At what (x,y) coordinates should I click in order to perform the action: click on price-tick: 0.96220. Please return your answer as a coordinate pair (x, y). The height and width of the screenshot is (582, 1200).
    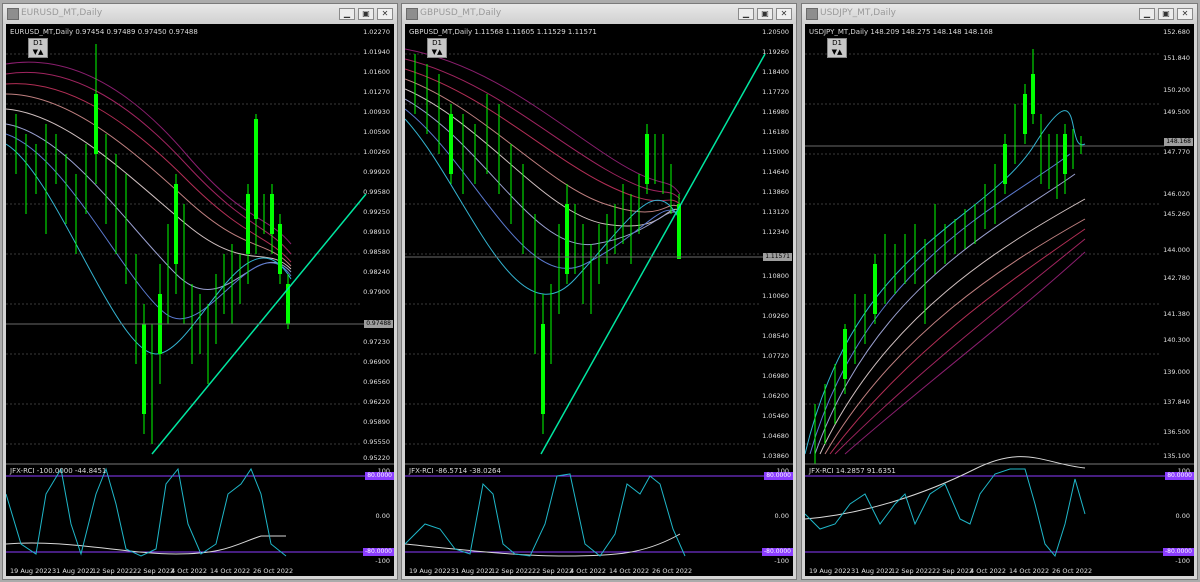
    Looking at the image, I should click on (376, 402).